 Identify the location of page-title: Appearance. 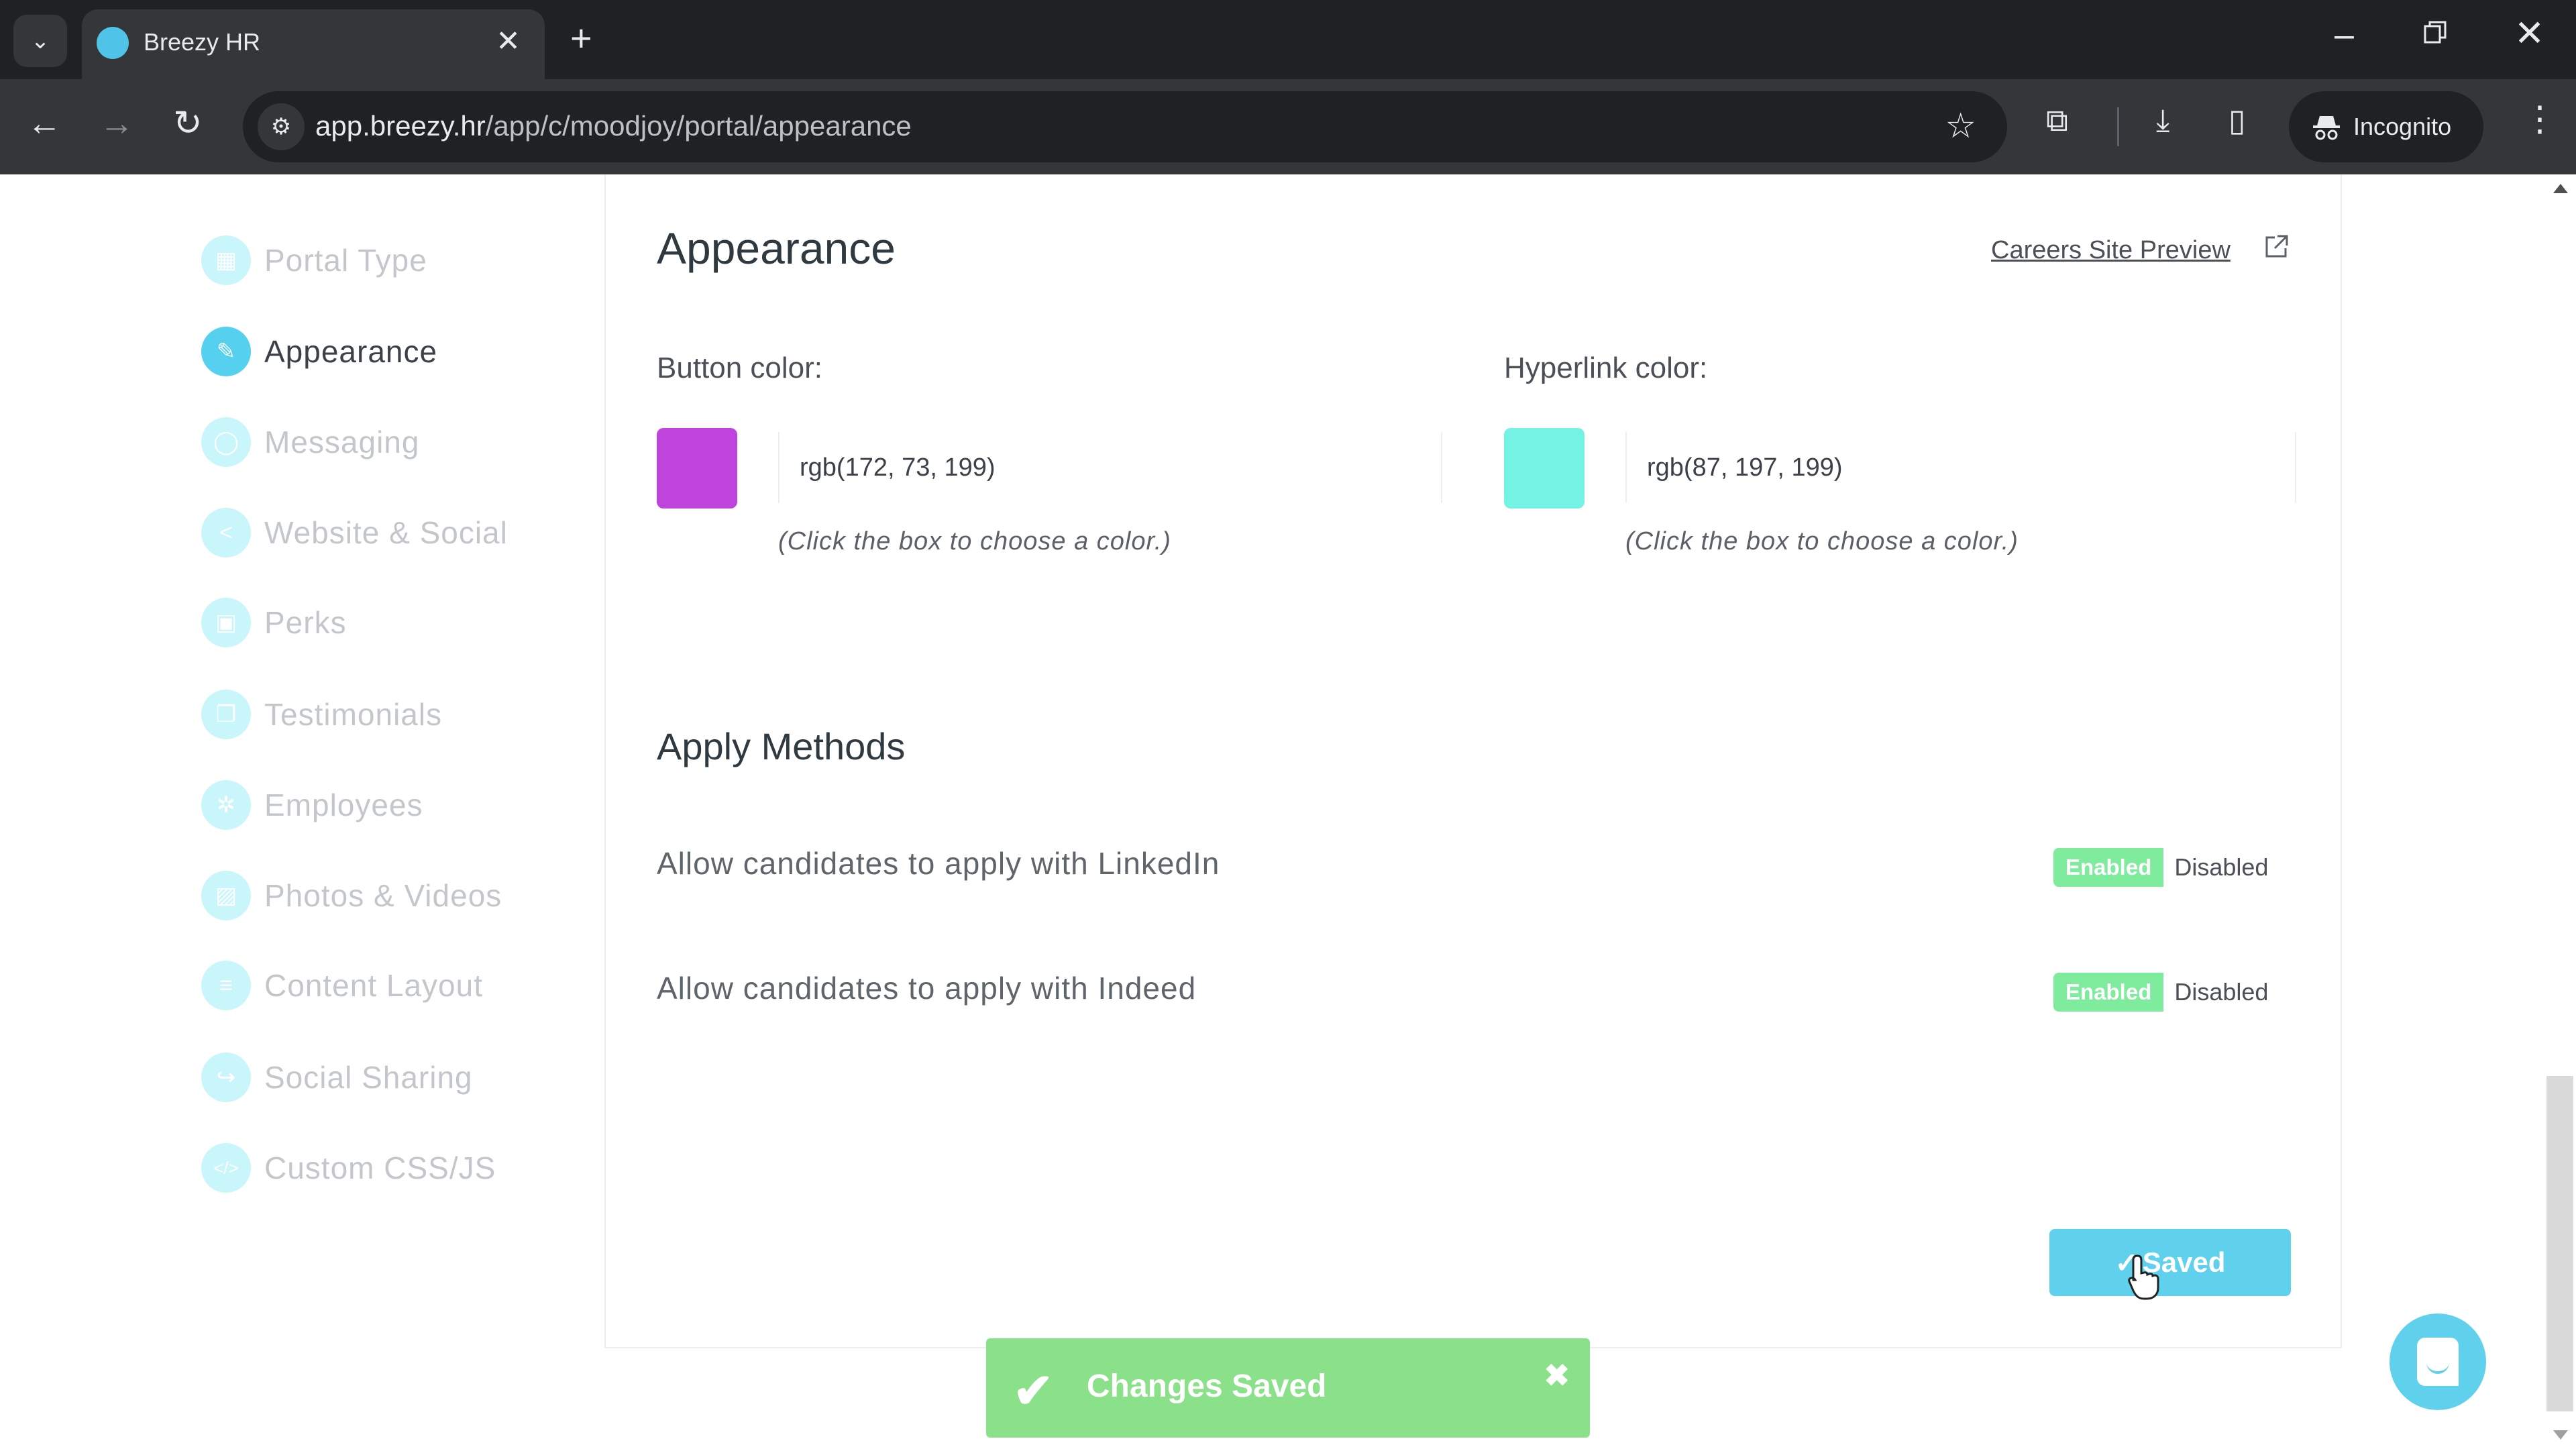
(776, 248).